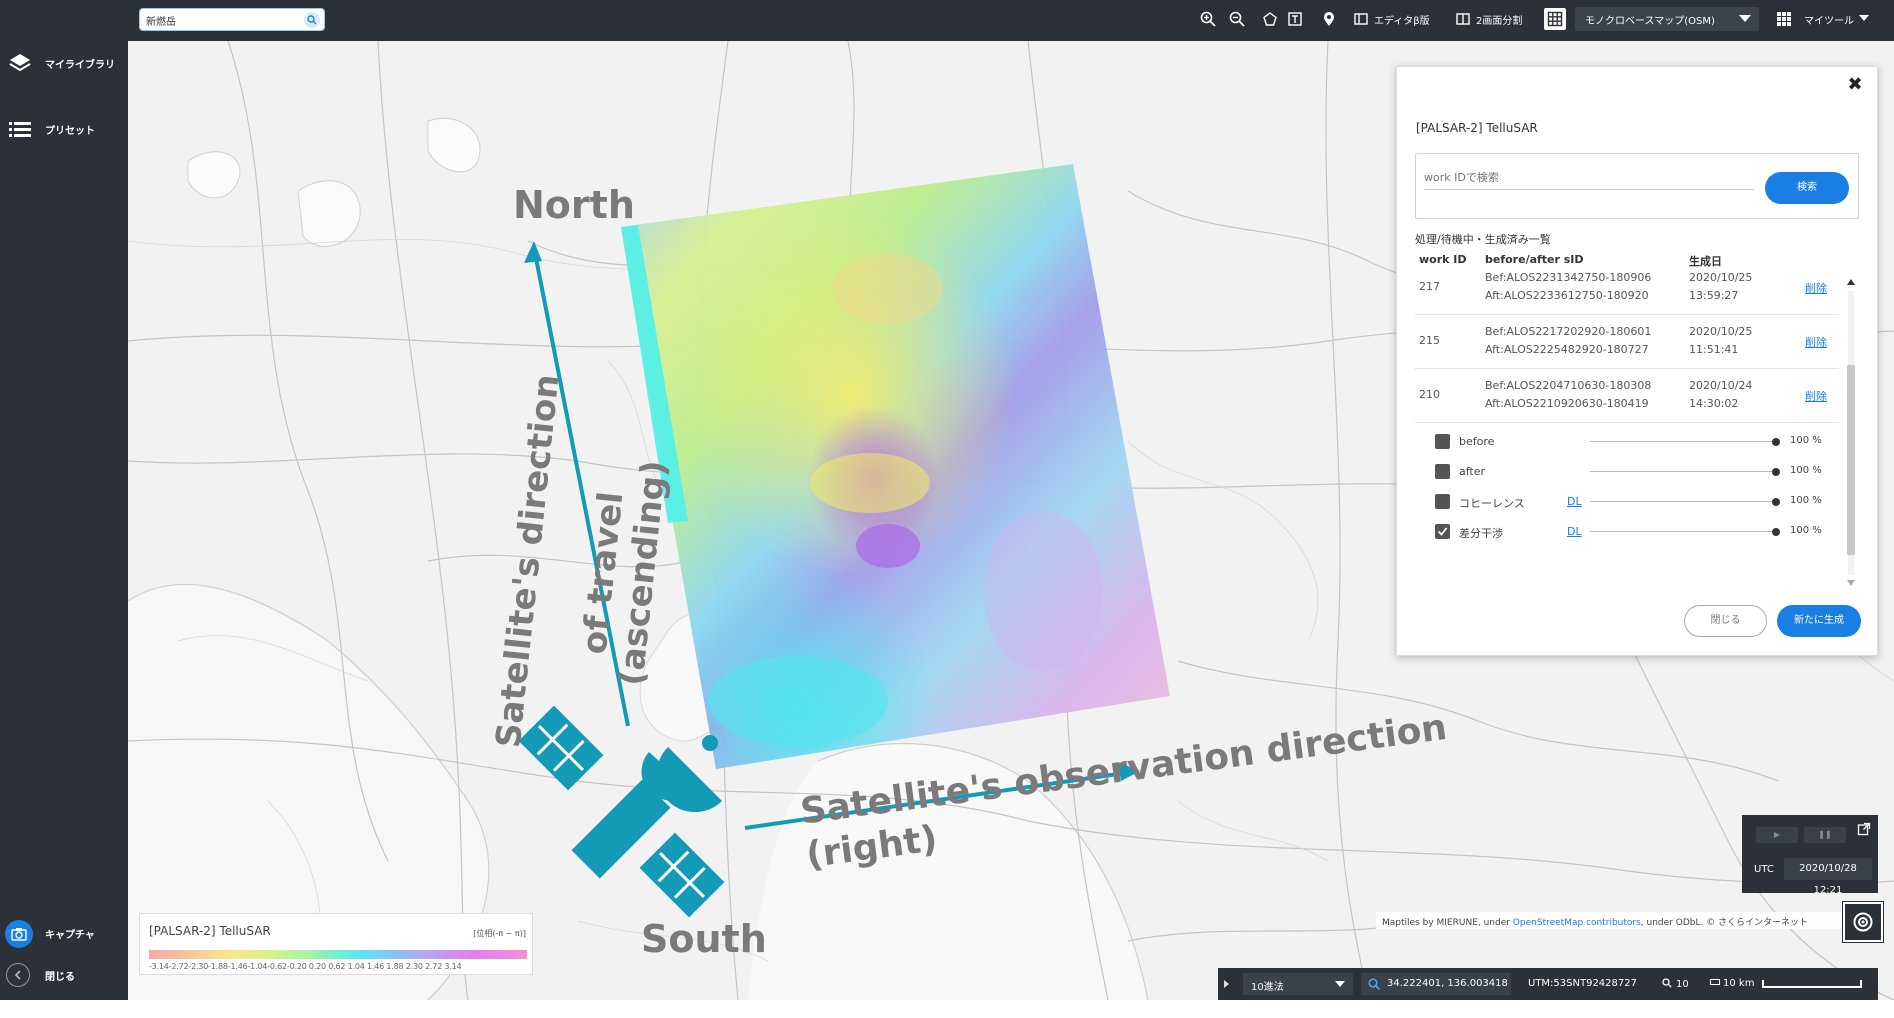  I want to click on capture-label: キャプチャ, so click(70, 935).